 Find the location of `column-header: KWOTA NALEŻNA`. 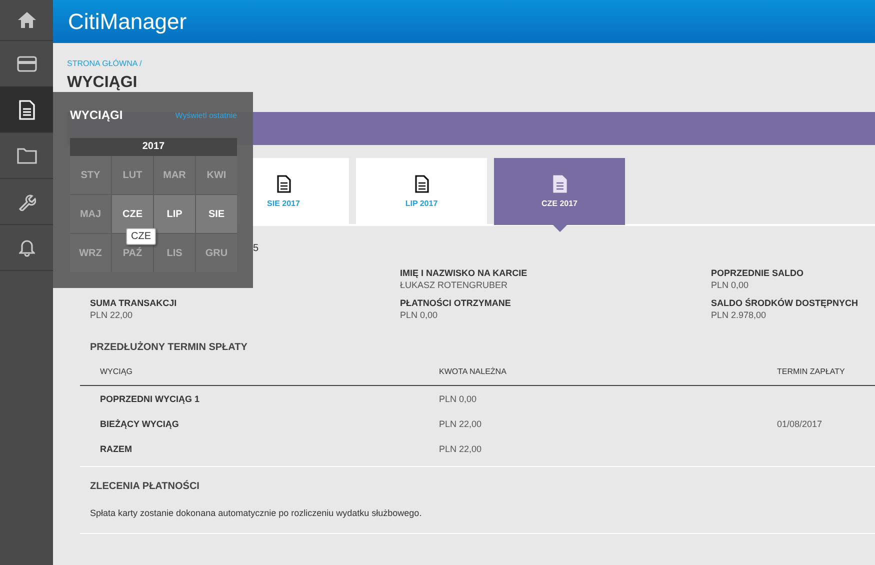

column-header: KWOTA NALEŻNA is located at coordinates (473, 371).